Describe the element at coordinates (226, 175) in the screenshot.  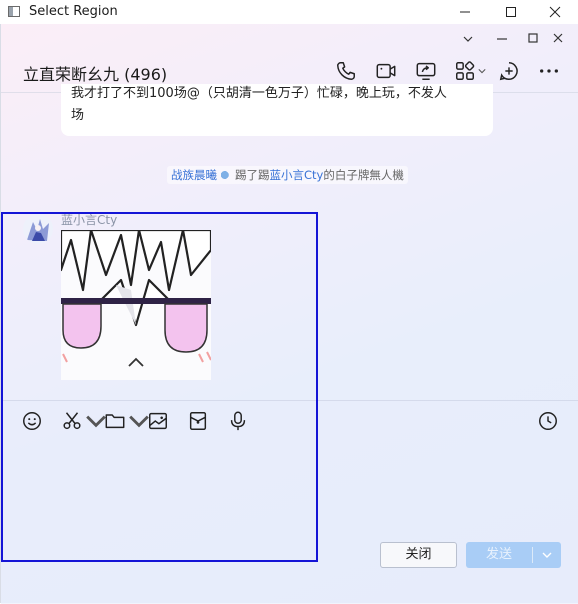
I see `poke-icon` at that location.